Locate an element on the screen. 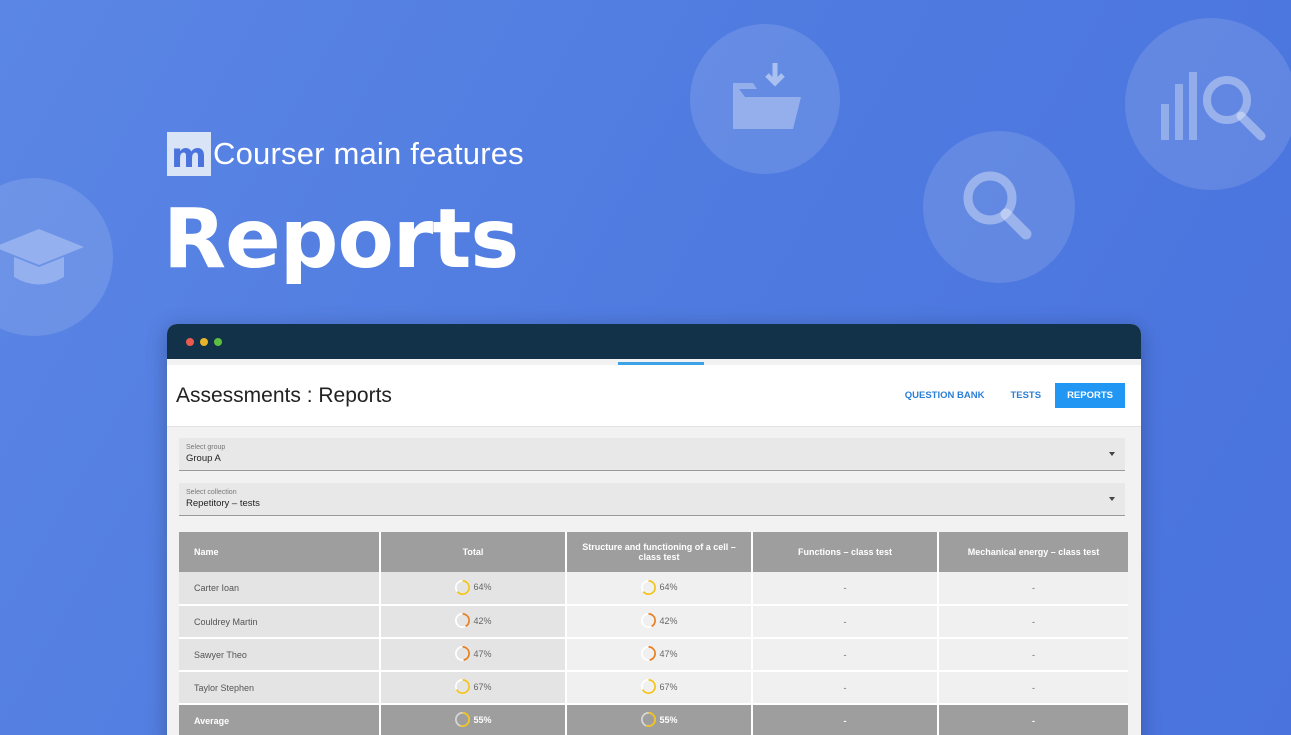  total-score: 47% is located at coordinates (473, 655).